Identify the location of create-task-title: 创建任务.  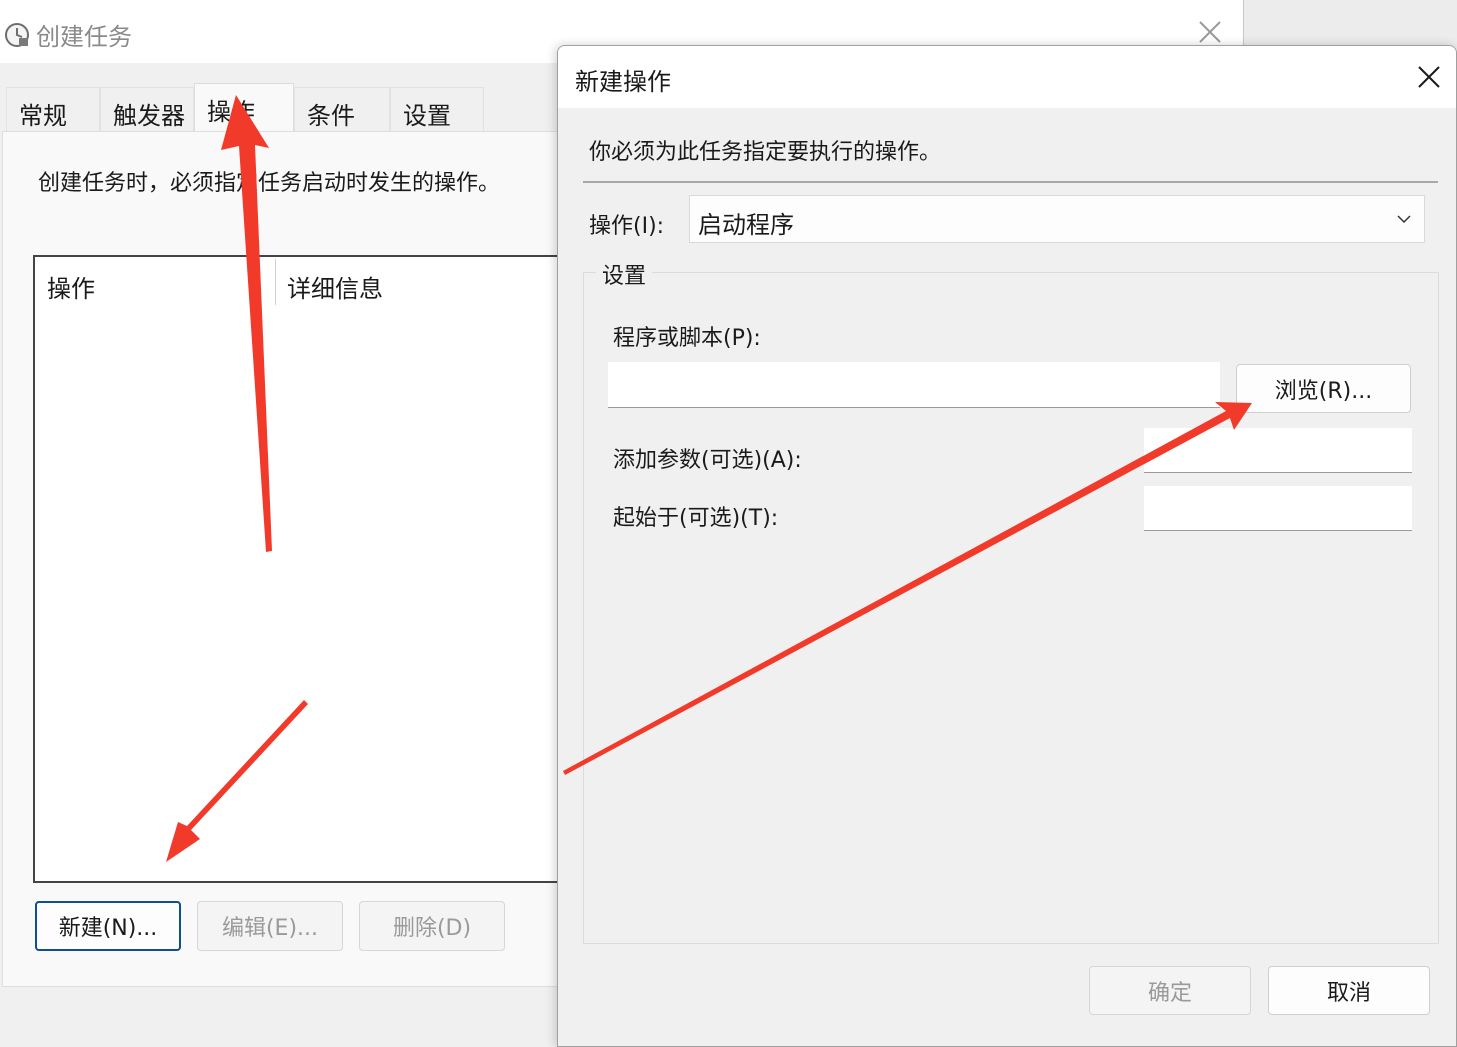
(84, 37).